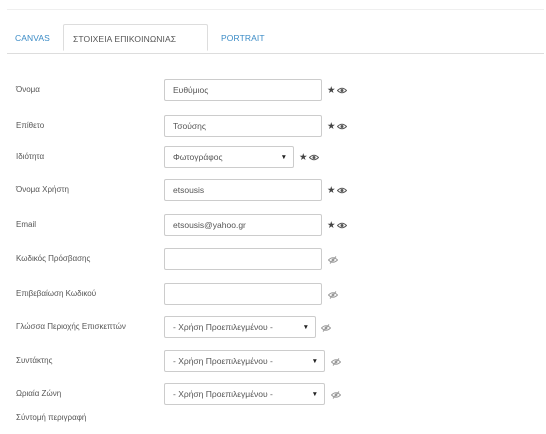 The width and height of the screenshot is (546, 434). Describe the element at coordinates (275, 9) in the screenshot. I see `top-divider` at that location.